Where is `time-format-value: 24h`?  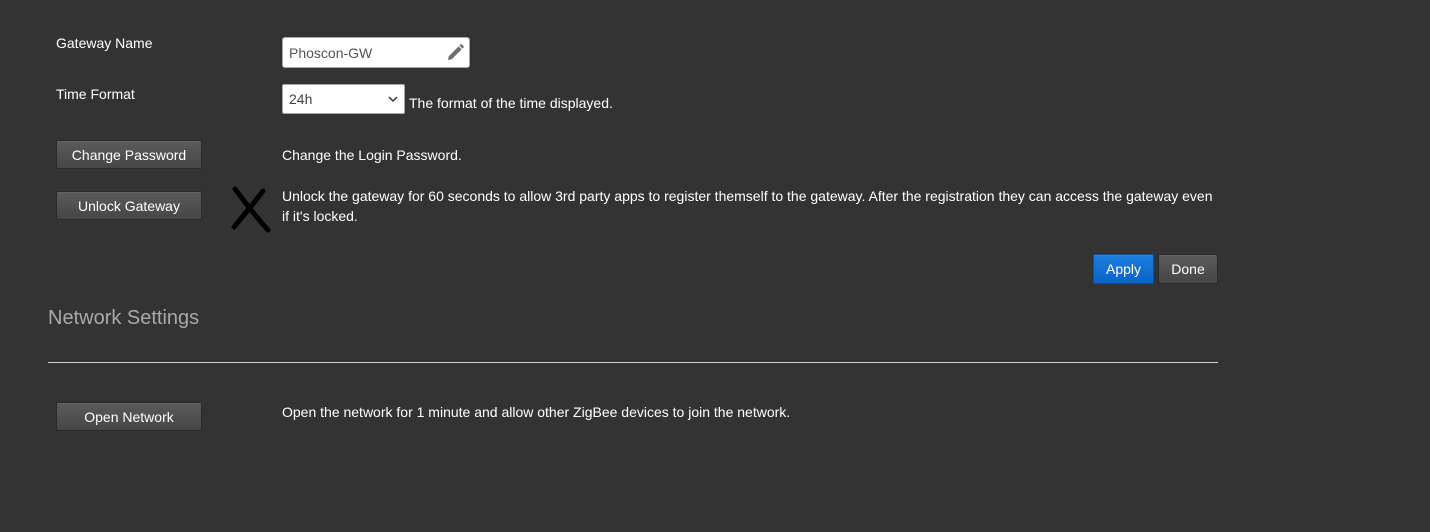
time-format-value: 24h is located at coordinates (301, 99).